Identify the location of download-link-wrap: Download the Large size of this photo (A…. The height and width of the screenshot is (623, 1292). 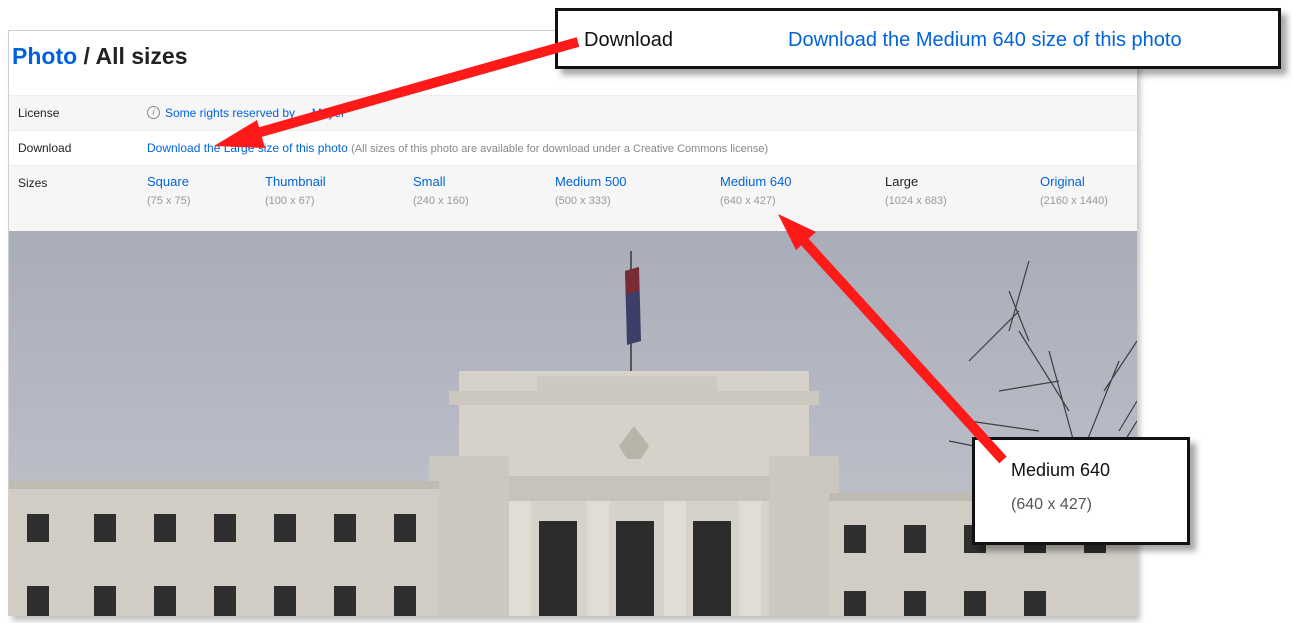
(457, 148).